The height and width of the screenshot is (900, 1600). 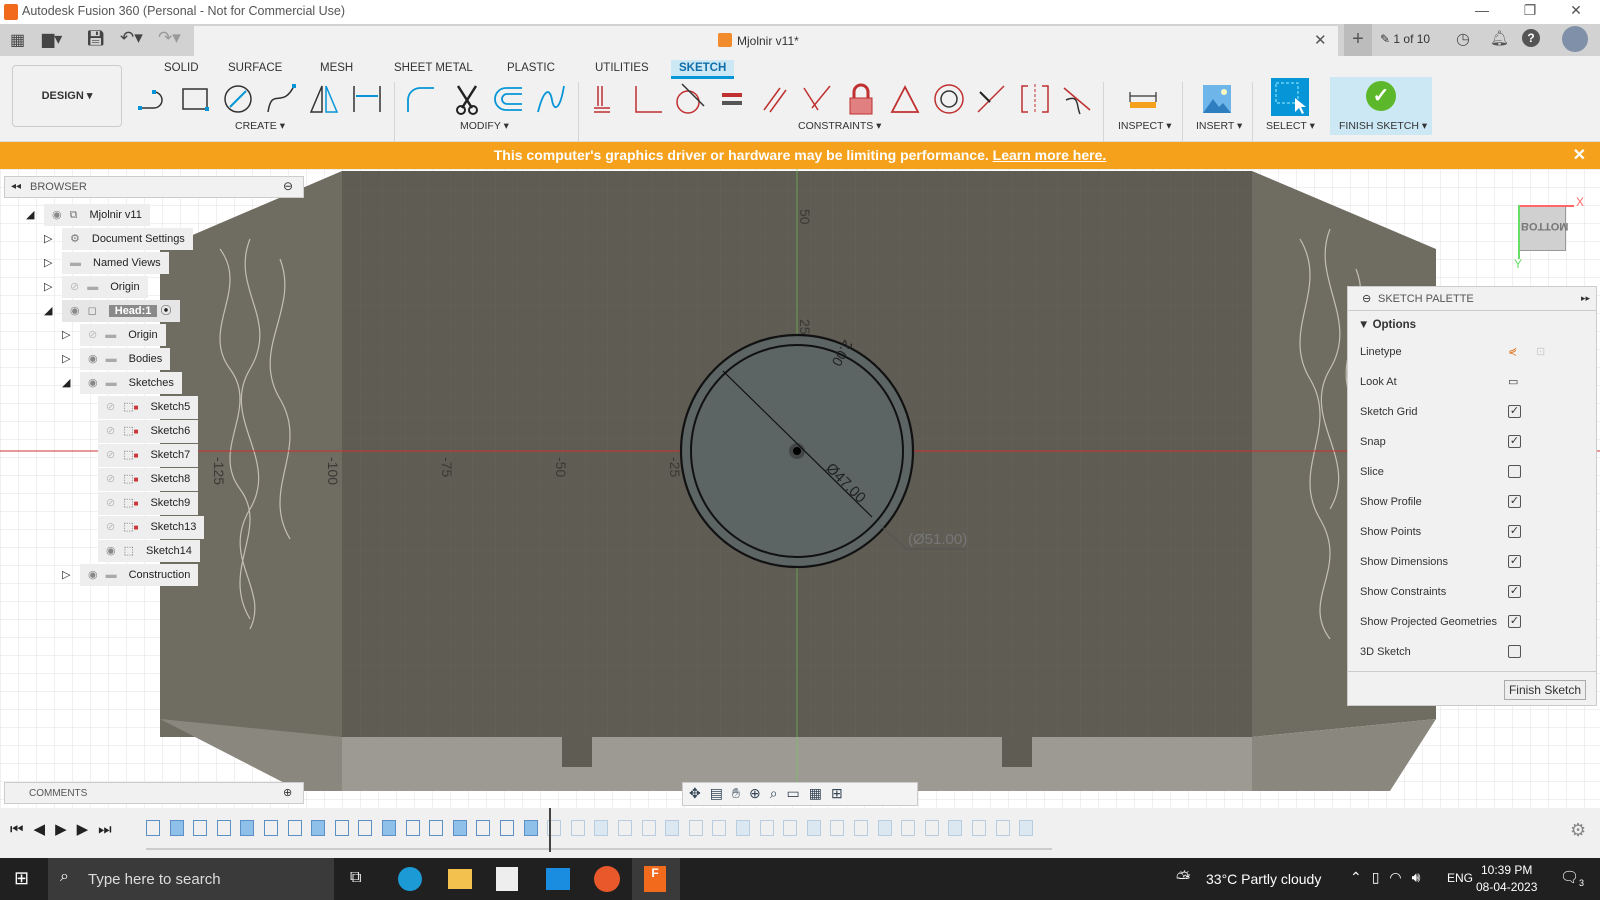 What do you see at coordinates (66, 829) in the screenshot?
I see `playback-controls: ⏮︎◀▶▶⏭︎` at bounding box center [66, 829].